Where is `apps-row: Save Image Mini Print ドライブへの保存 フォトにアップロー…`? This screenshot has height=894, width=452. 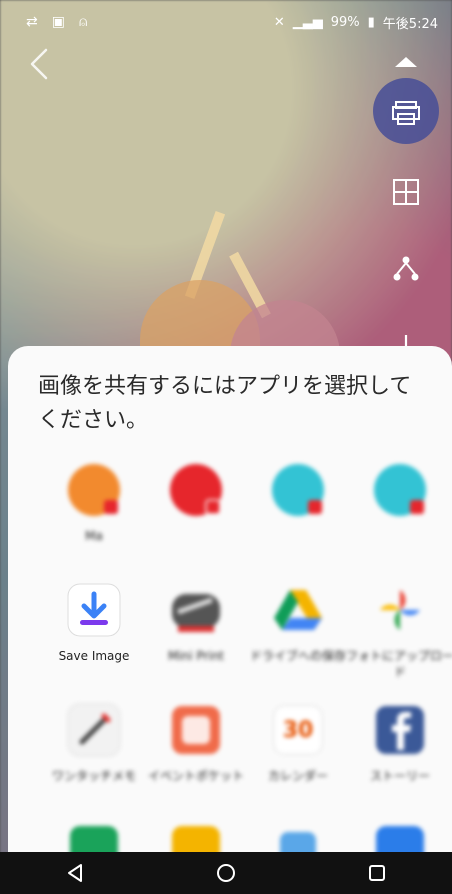 apps-row: Save Image Mini Print ドライブへの保存 フォトにアップロー… is located at coordinates (230, 637).